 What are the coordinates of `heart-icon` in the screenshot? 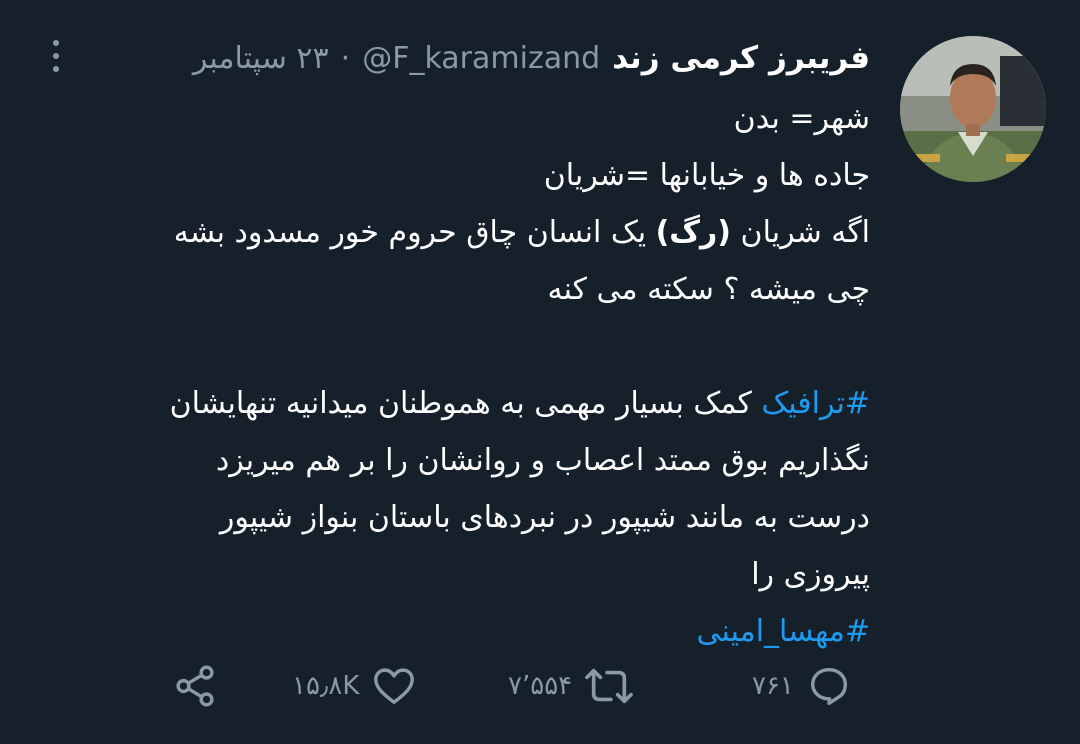 It's located at (394, 686).